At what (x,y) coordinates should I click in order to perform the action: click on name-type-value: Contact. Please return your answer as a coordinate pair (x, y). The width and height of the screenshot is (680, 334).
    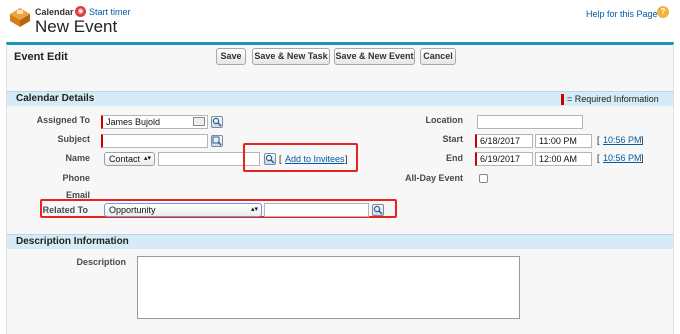
    Looking at the image, I should click on (125, 159).